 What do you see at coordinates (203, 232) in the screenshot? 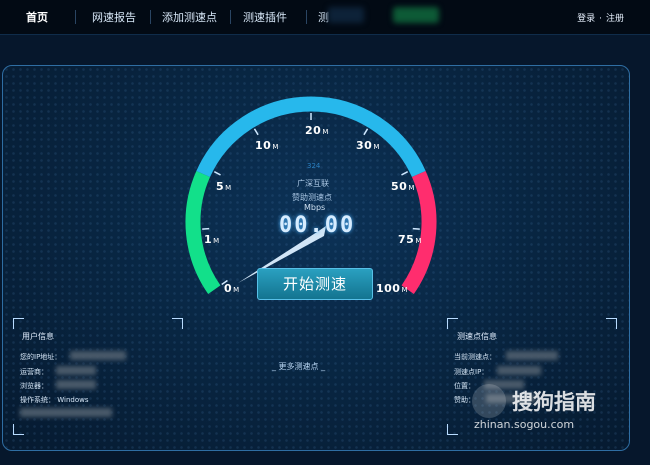
I see `gauge-arc-low` at bounding box center [203, 232].